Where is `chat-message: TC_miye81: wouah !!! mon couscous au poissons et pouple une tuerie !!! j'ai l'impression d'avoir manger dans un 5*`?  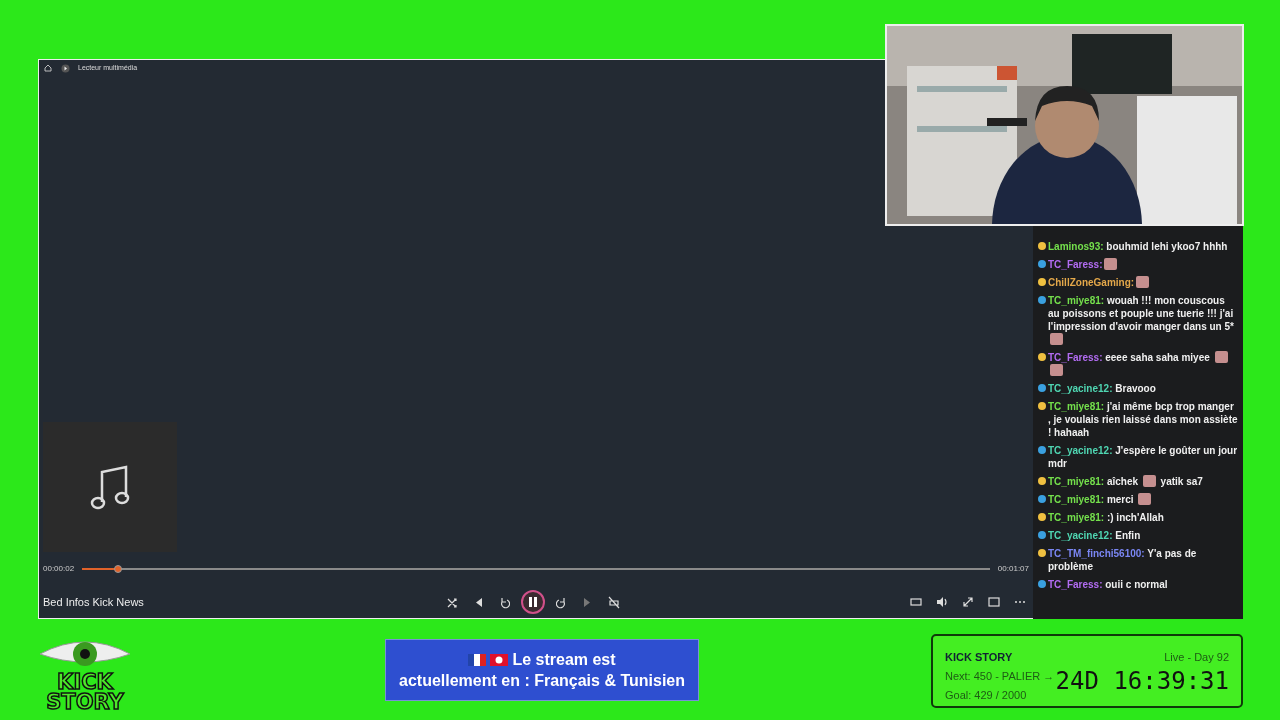 chat-message: TC_miye81: wouah !!! mon couscous au poissons et pouple une tuerie !!! j'ai l'impression d'avoir manger dans un 5* is located at coordinates (1143, 320).